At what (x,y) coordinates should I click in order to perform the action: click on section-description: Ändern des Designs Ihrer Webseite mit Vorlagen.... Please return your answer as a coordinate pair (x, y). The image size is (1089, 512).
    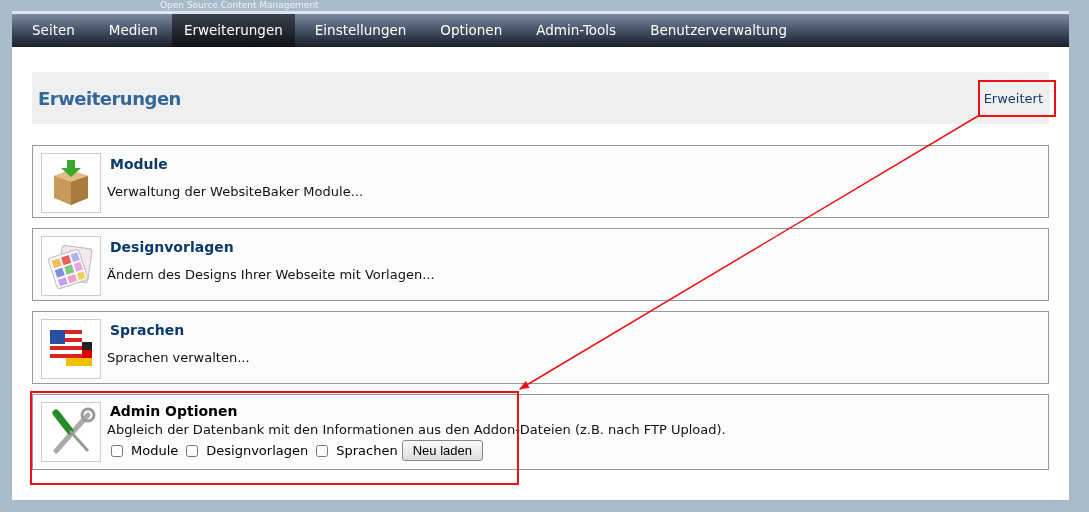
    Looking at the image, I should click on (271, 274).